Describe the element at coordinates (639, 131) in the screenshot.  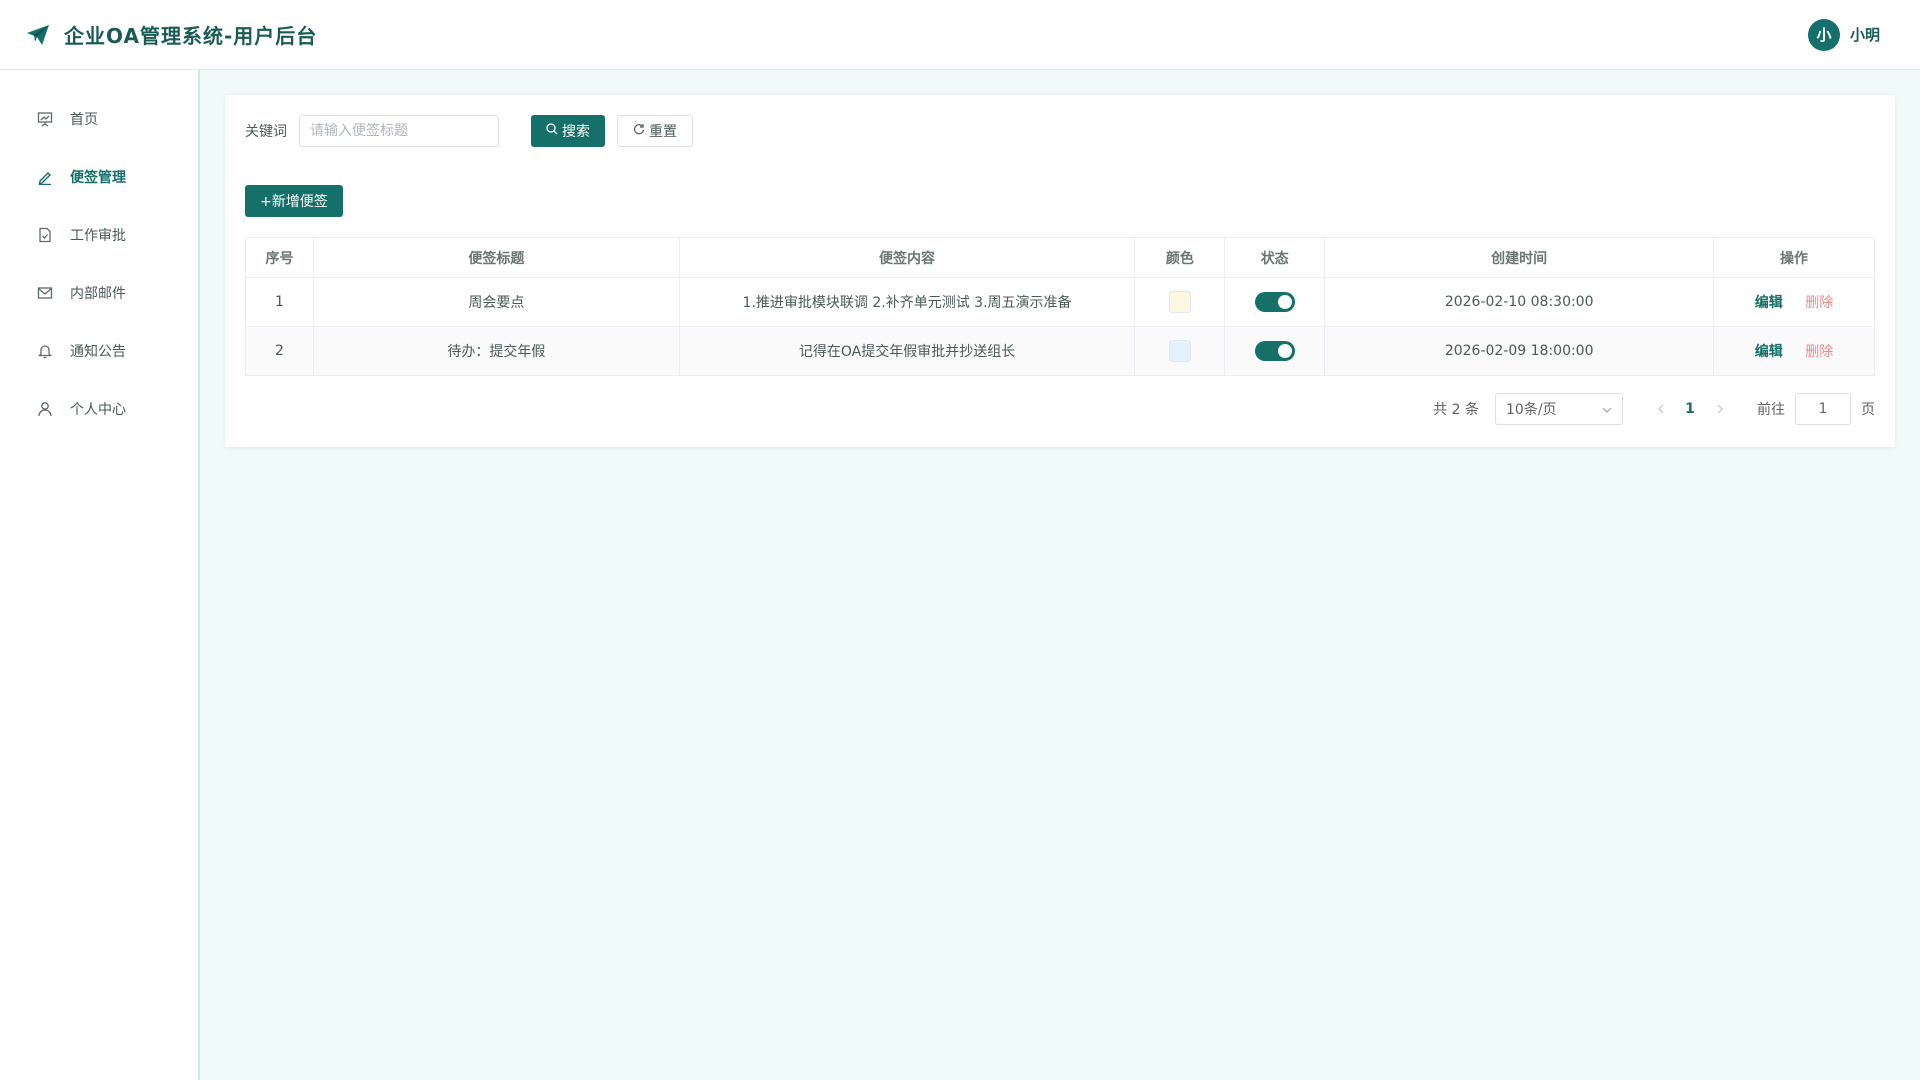
I see `refresh-icon` at that location.